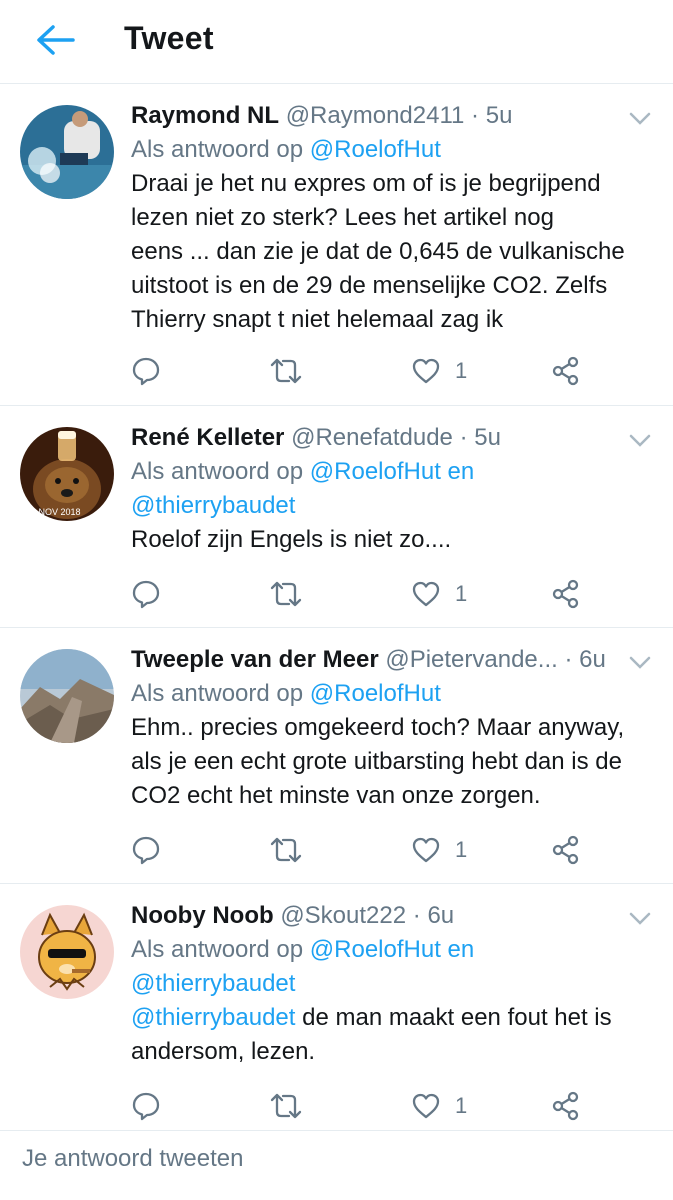 The width and height of the screenshot is (673, 1200). I want to click on author-name: Tweeple van der Meer, so click(255, 659).